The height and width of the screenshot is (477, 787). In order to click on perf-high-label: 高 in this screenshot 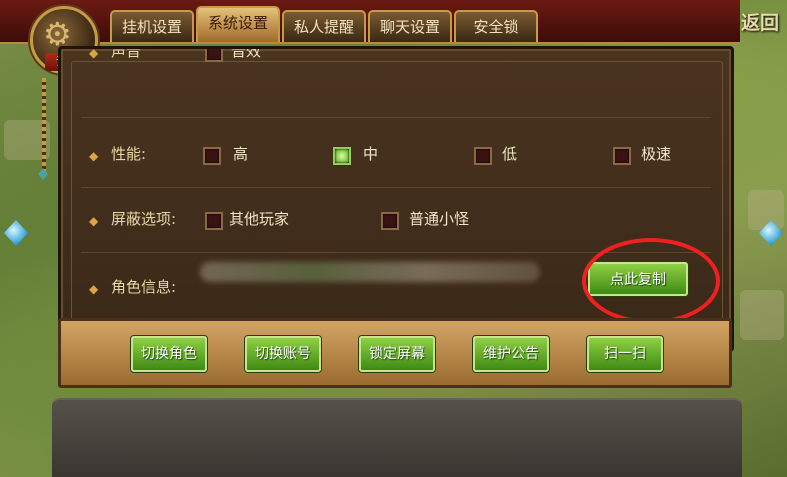, I will do `click(241, 154)`.